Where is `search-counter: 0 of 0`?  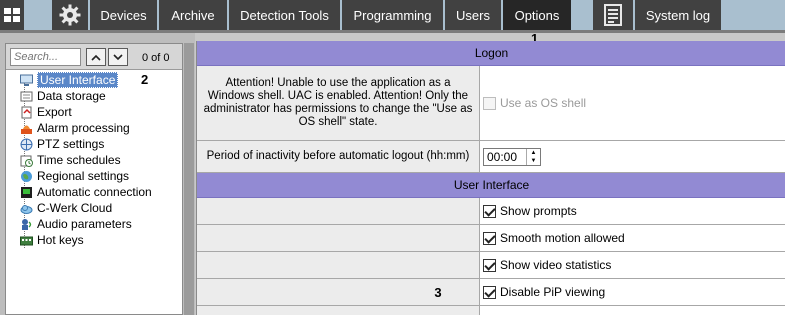
search-counter: 0 of 0 is located at coordinates (156, 58).